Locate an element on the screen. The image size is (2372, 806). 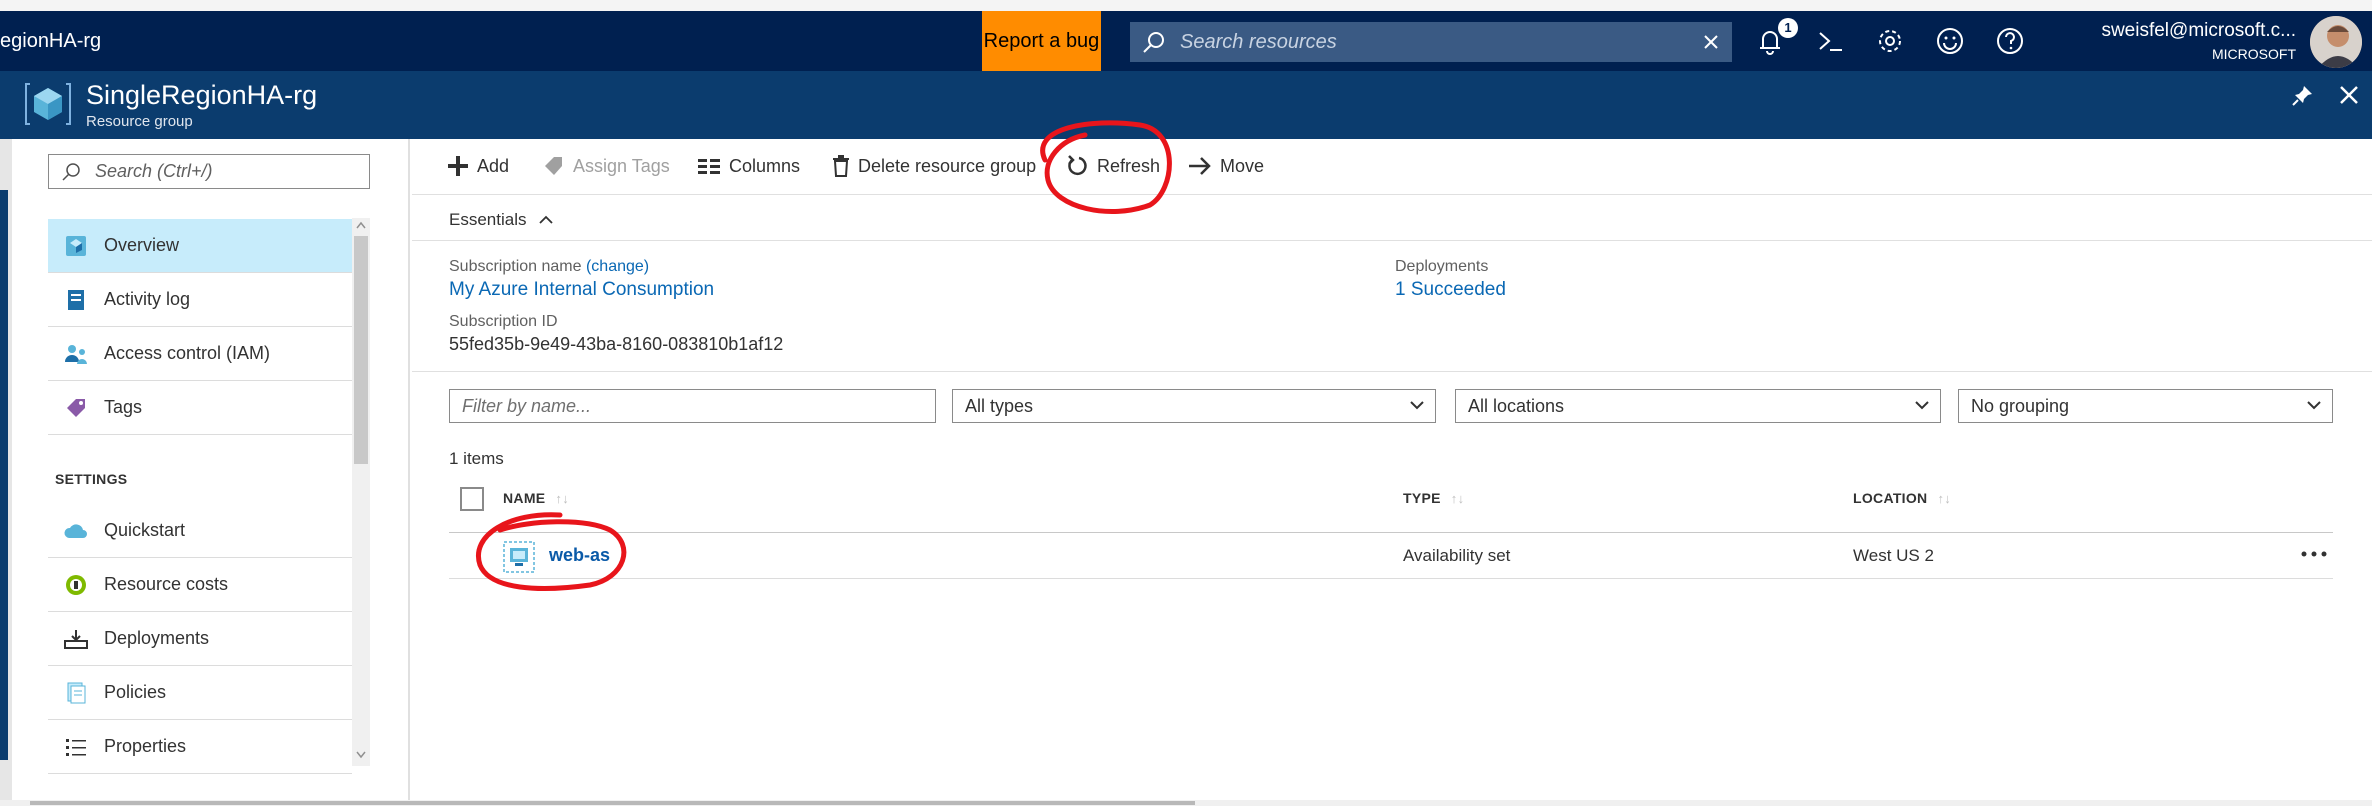
columns-button: Columns is located at coordinates (748, 166).